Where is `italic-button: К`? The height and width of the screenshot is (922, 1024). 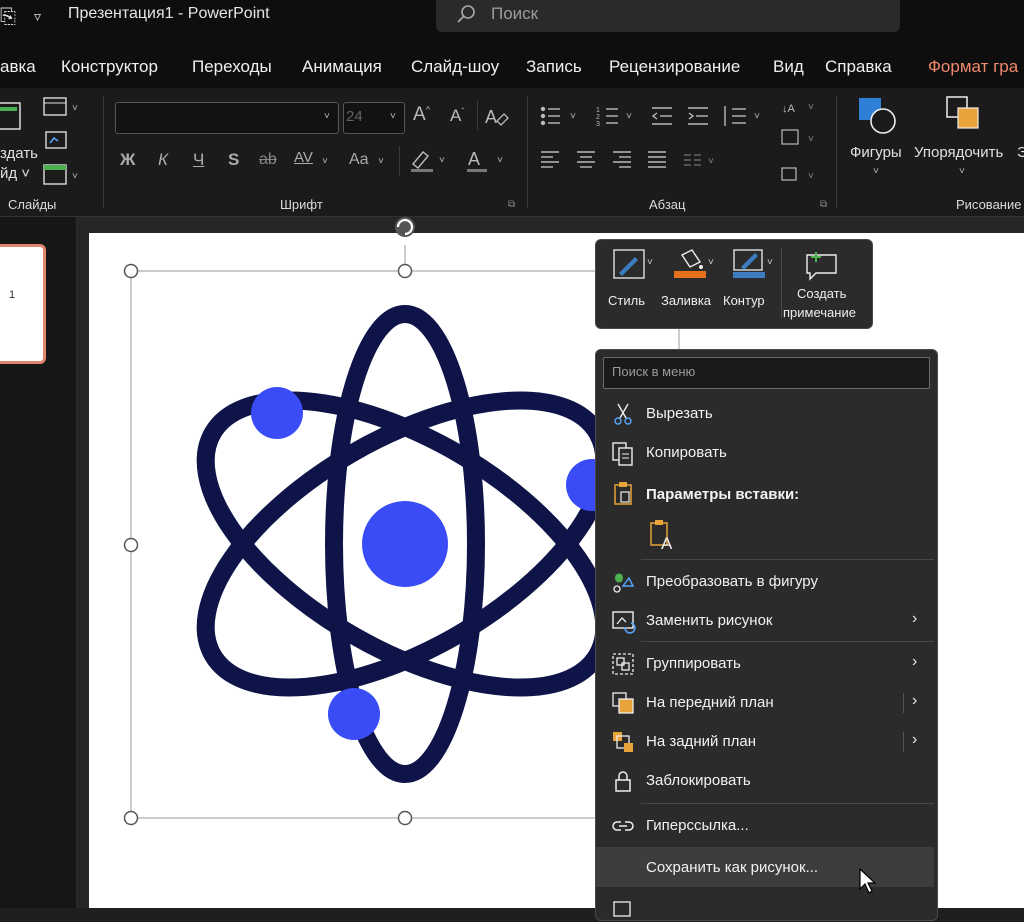 italic-button: К is located at coordinates (163, 160).